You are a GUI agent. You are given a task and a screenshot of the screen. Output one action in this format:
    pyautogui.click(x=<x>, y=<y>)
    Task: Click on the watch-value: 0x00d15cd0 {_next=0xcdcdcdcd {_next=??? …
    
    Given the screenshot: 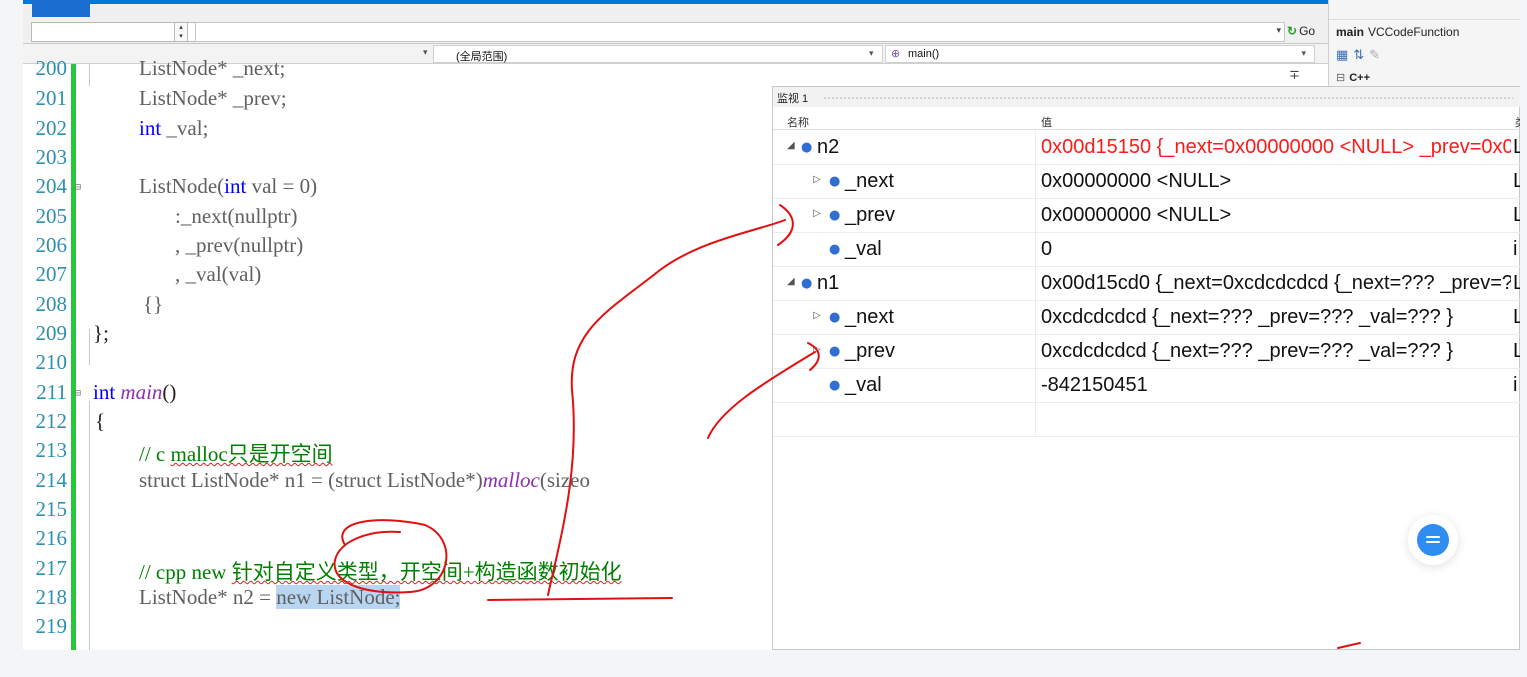 What is the action you would take?
    pyautogui.click(x=1276, y=283)
    